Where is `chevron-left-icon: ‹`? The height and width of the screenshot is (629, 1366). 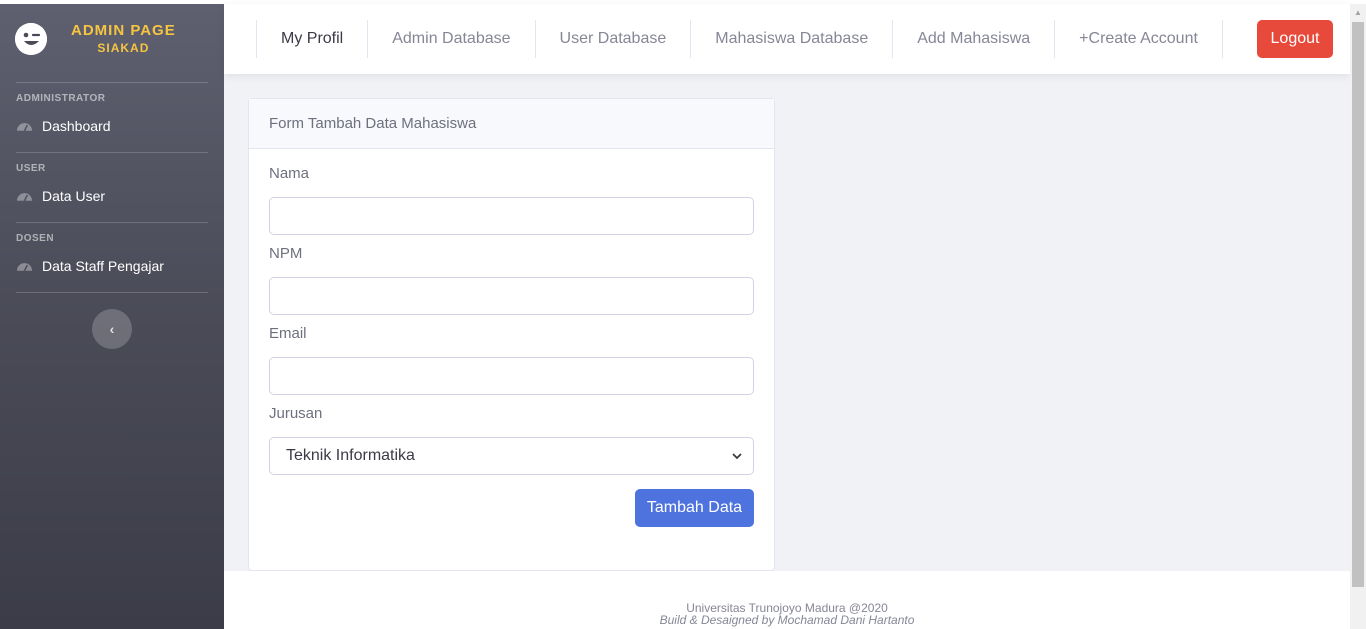
chevron-left-icon: ‹ is located at coordinates (112, 329).